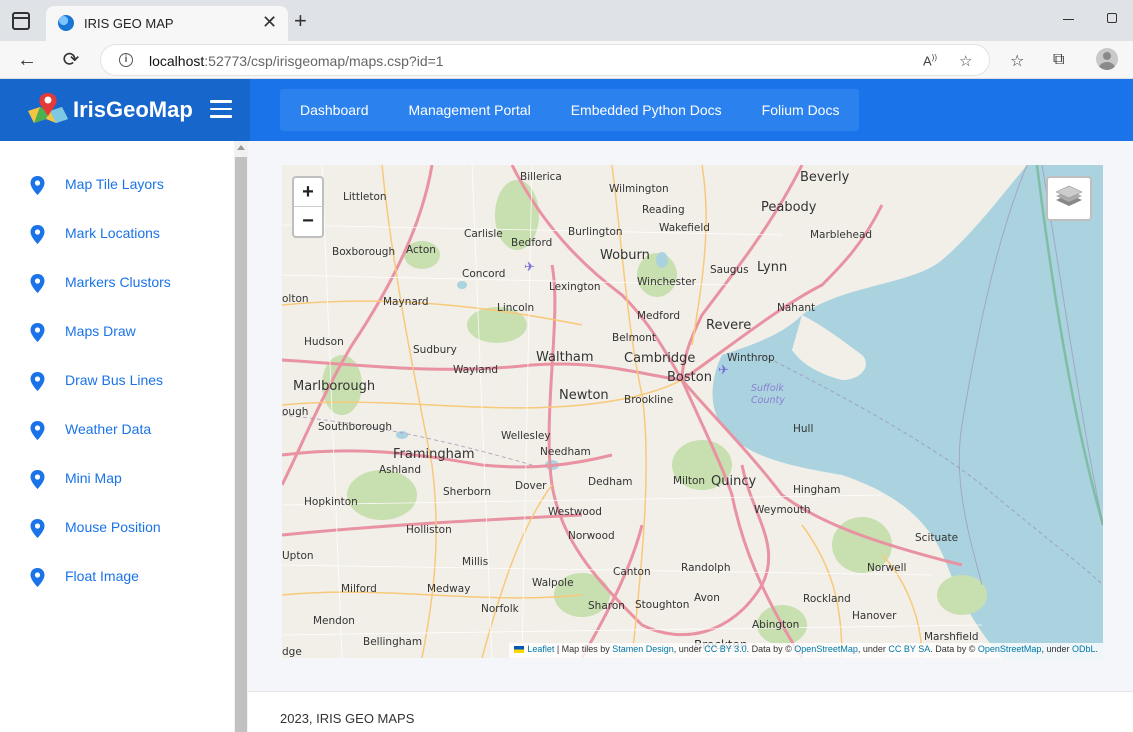 The height and width of the screenshot is (732, 1133). I want to click on airport-icon: ✈, so click(529, 266).